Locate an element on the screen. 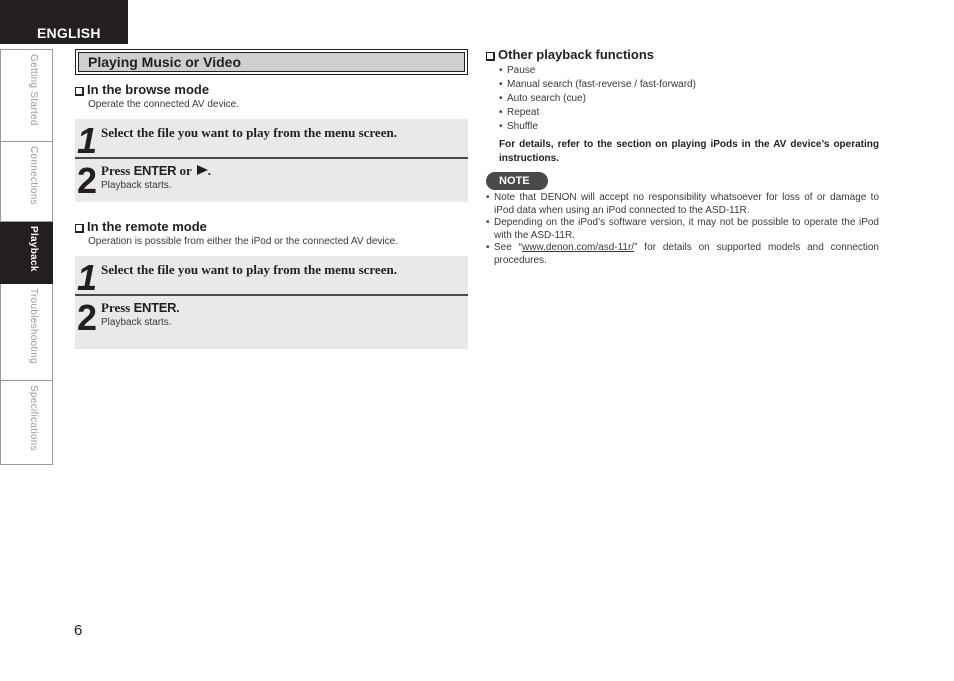  step-text: Press ENTER or . is located at coordinates (156, 171).